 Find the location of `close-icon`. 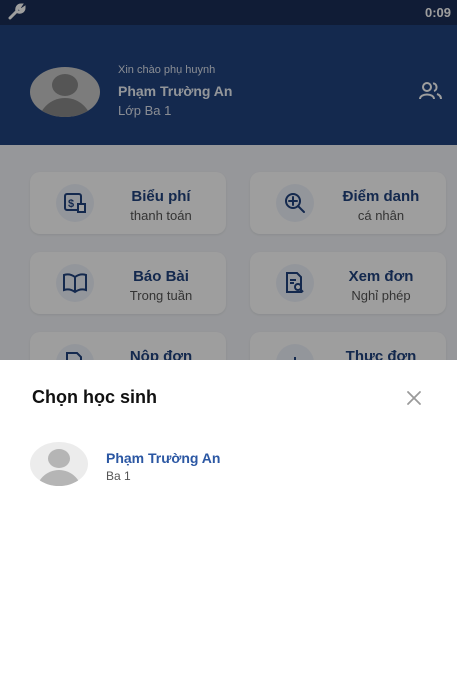

close-icon is located at coordinates (414, 398).